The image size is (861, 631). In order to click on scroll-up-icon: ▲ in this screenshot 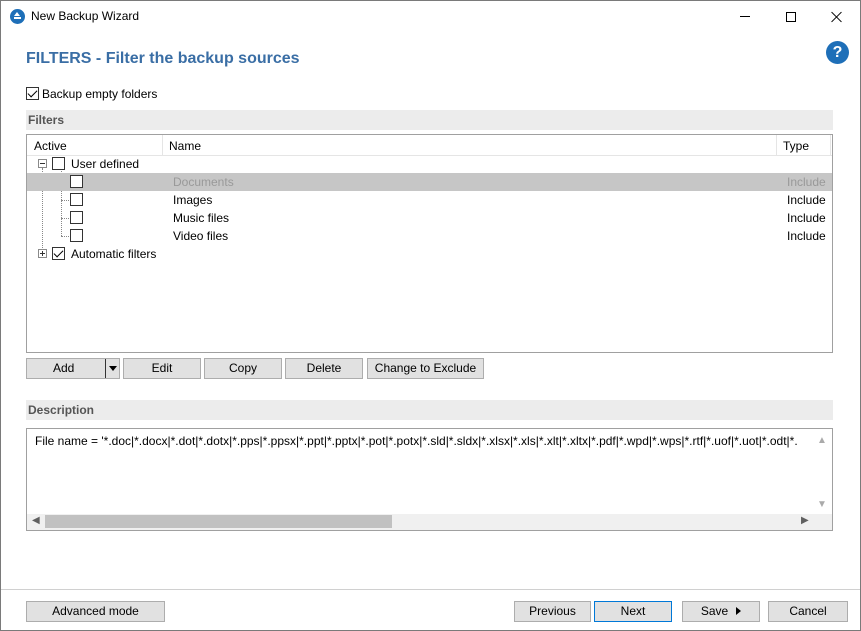, I will do `click(822, 440)`.